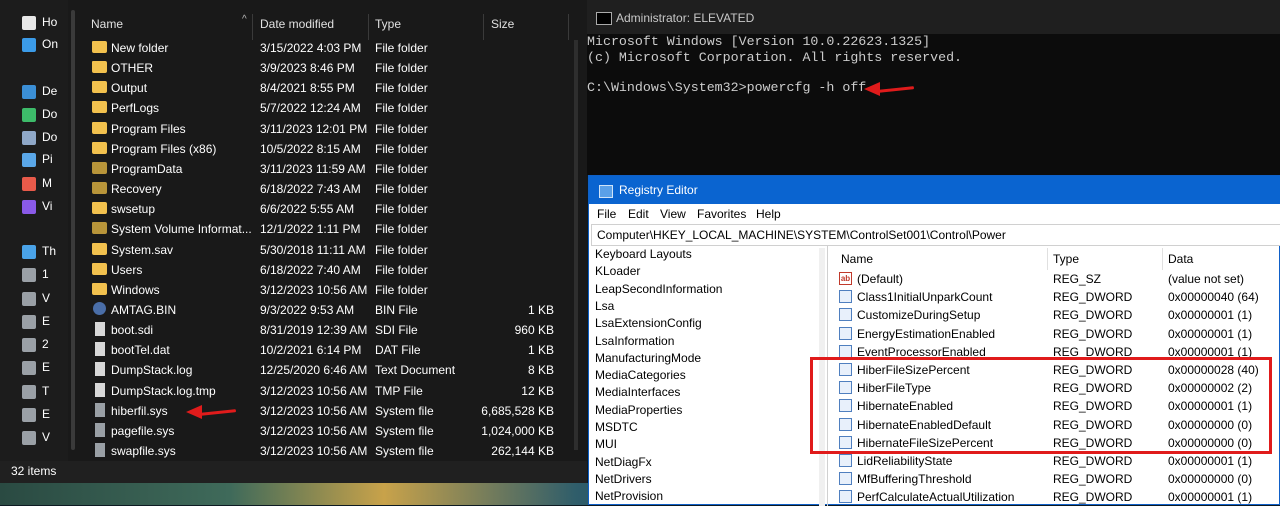 The image size is (1280, 506). I want to click on menu-view: View, so click(673, 214).